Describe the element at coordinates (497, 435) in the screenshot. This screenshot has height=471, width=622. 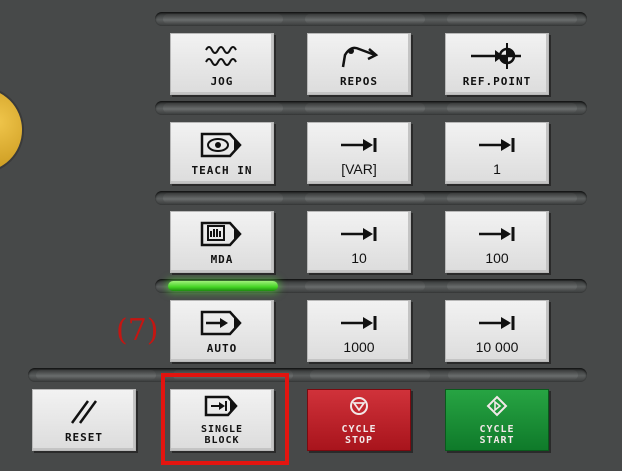
I see `cycle-start-label: CYCLE START` at that location.